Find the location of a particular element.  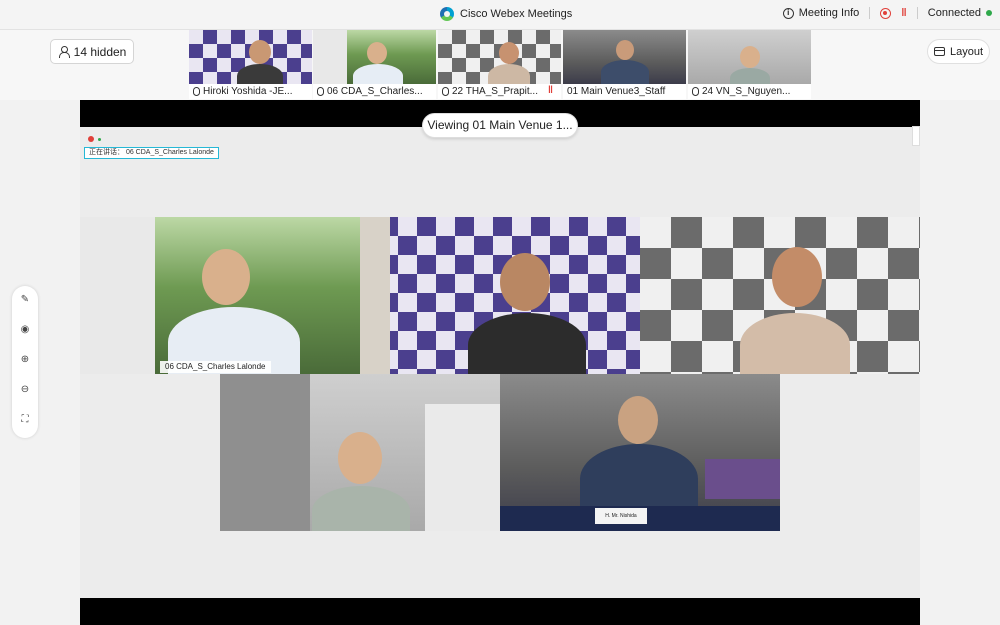

participant-thumbnail: 01 Main Venue3_Staff is located at coordinates (624, 64).